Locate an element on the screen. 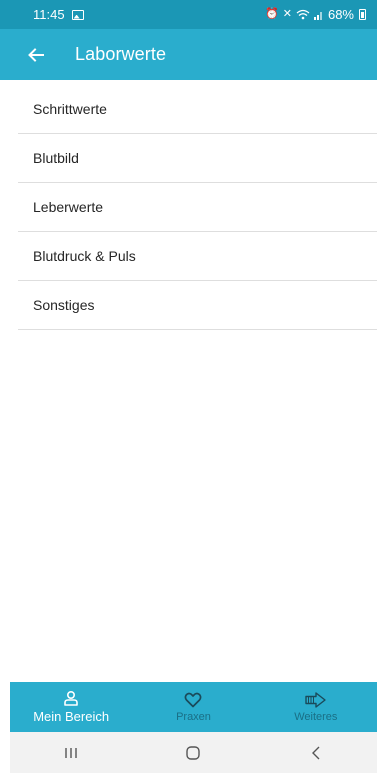  nav-label: Mein Bereich is located at coordinates (71, 716).